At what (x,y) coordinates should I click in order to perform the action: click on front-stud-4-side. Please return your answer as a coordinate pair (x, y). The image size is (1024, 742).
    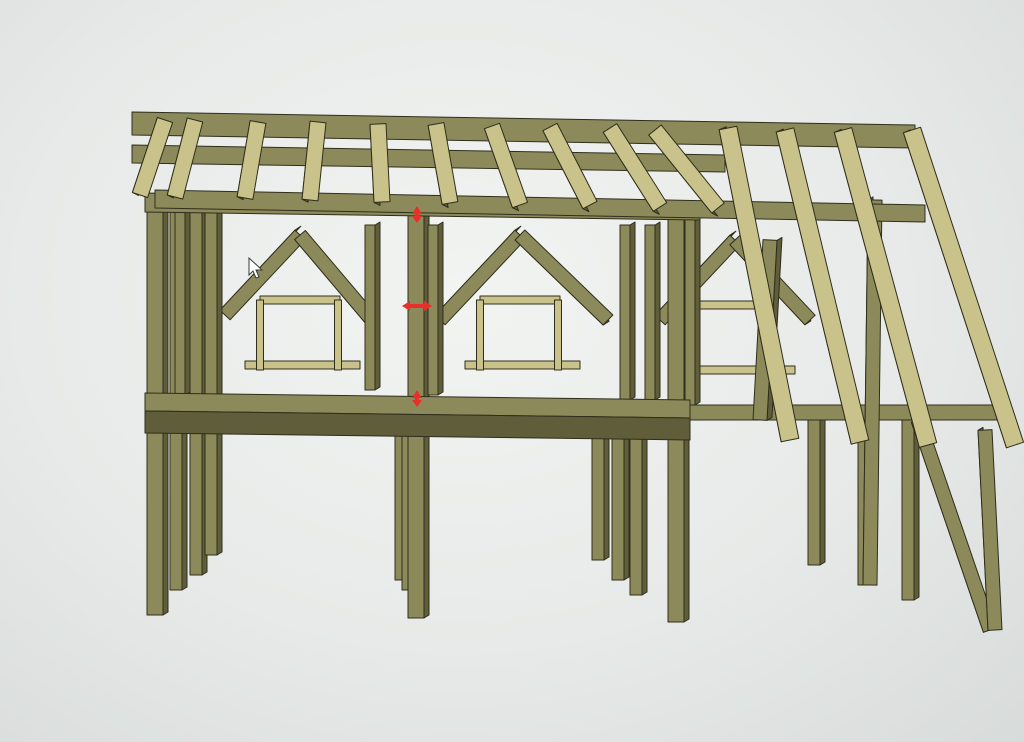
    Looking at the image, I should click on (657, 311).